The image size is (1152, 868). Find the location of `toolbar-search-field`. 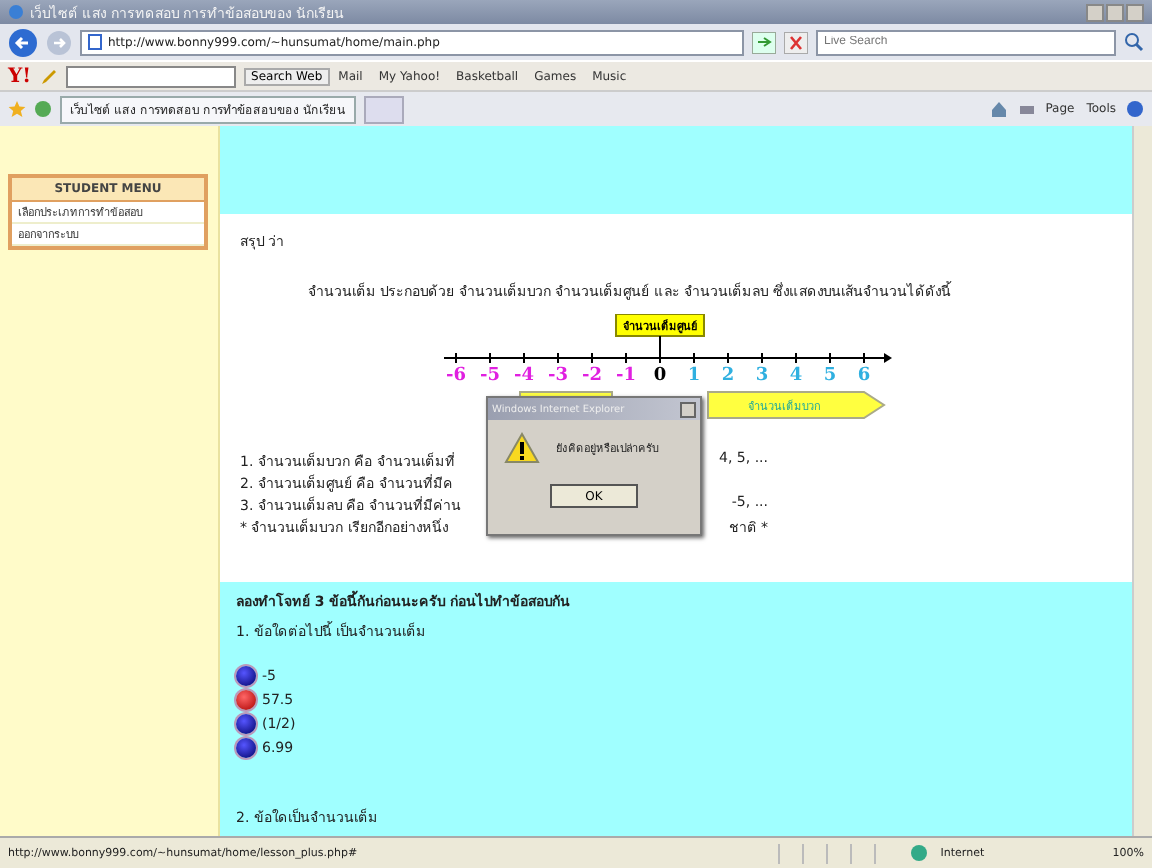

toolbar-search-field is located at coordinates (150, 76).